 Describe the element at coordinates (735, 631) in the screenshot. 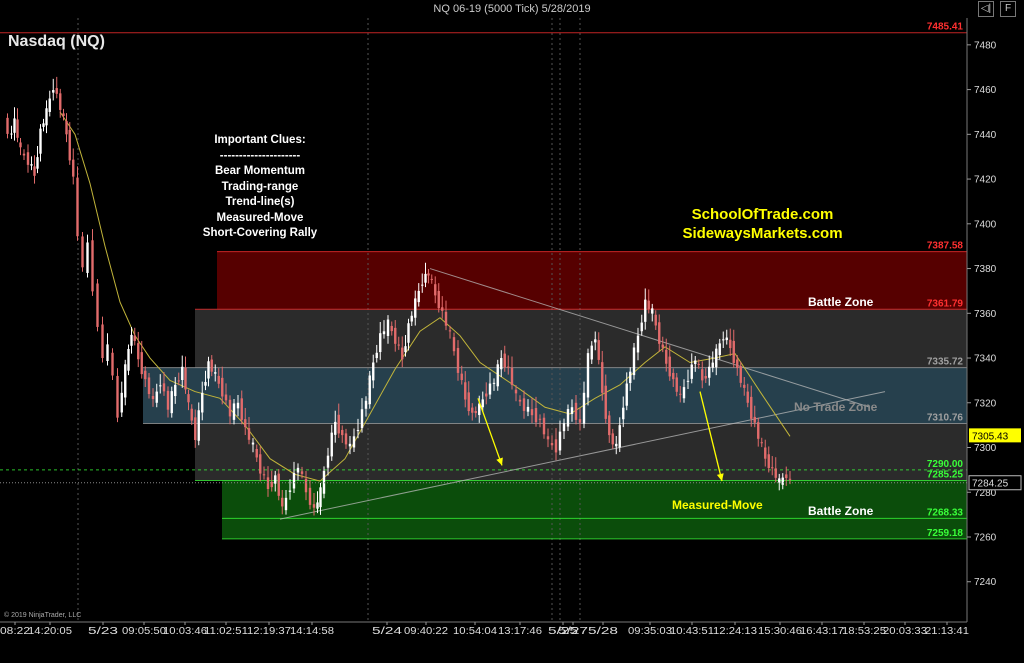

I see `time-tick-label: 12:24:13` at that location.